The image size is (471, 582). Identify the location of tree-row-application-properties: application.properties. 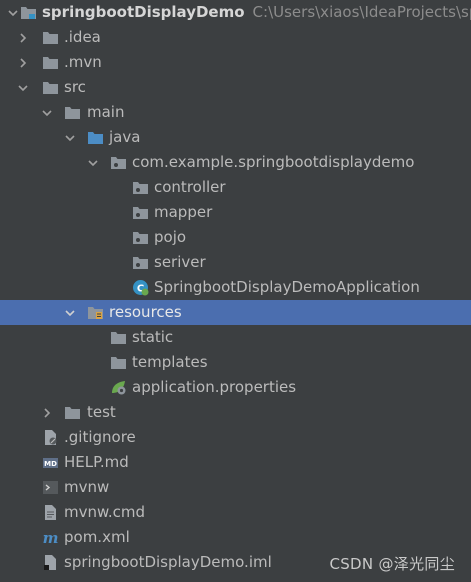
(235, 387).